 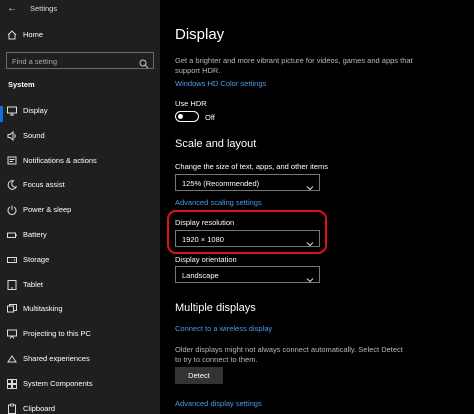 I want to click on wireless-display-link: Connect to a wireless display, so click(x=223, y=328).